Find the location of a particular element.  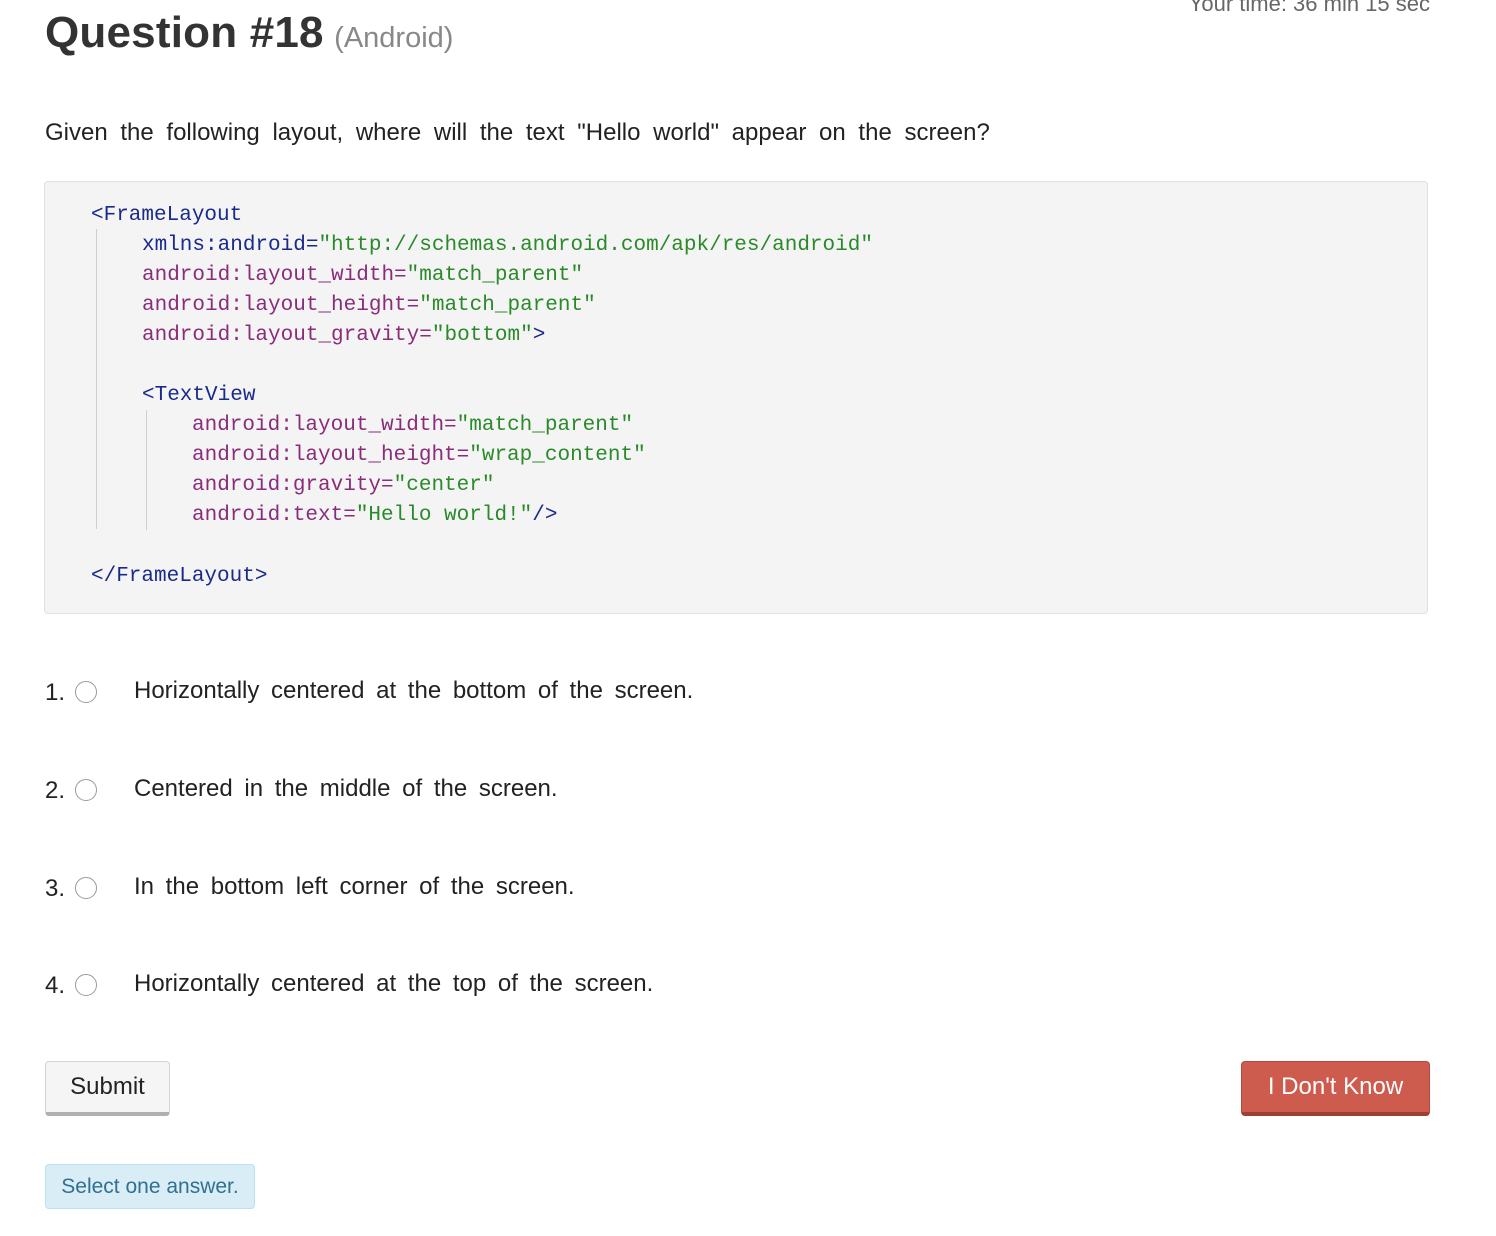

code-attr: android:gravity= is located at coordinates (293, 485).